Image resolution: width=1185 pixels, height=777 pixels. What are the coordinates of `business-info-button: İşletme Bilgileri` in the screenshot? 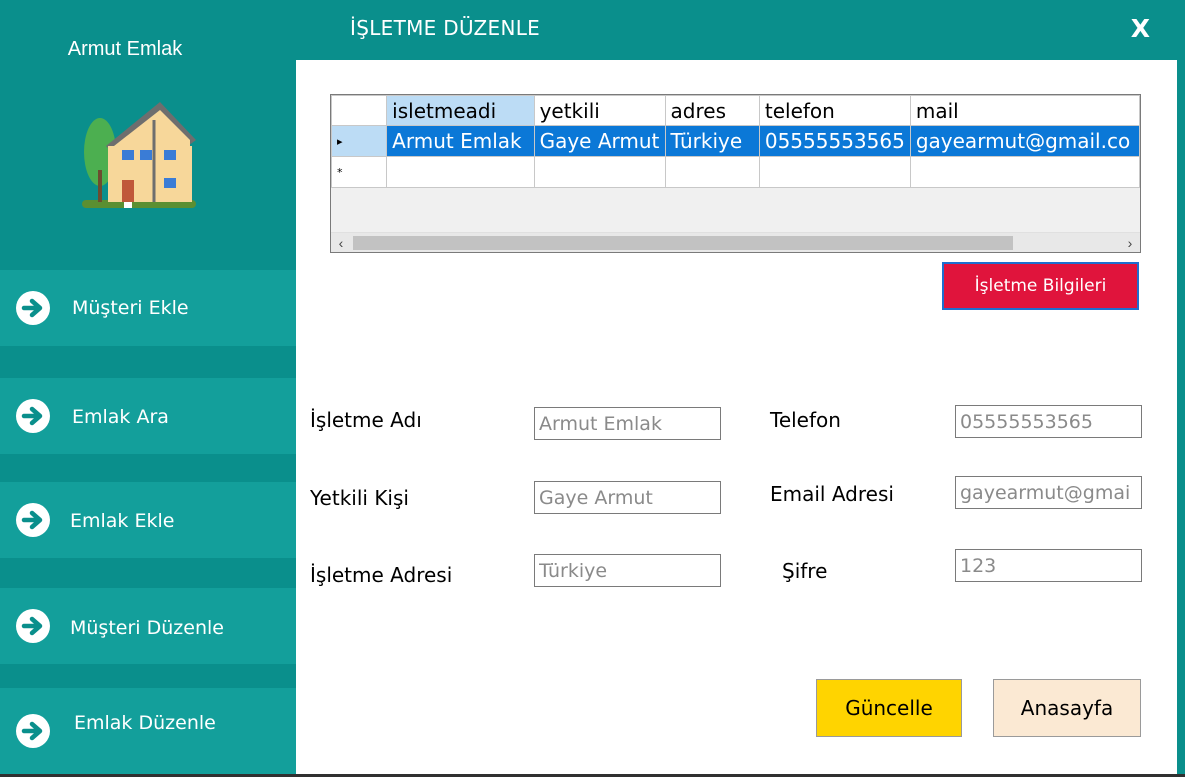 It's located at (1040, 286).